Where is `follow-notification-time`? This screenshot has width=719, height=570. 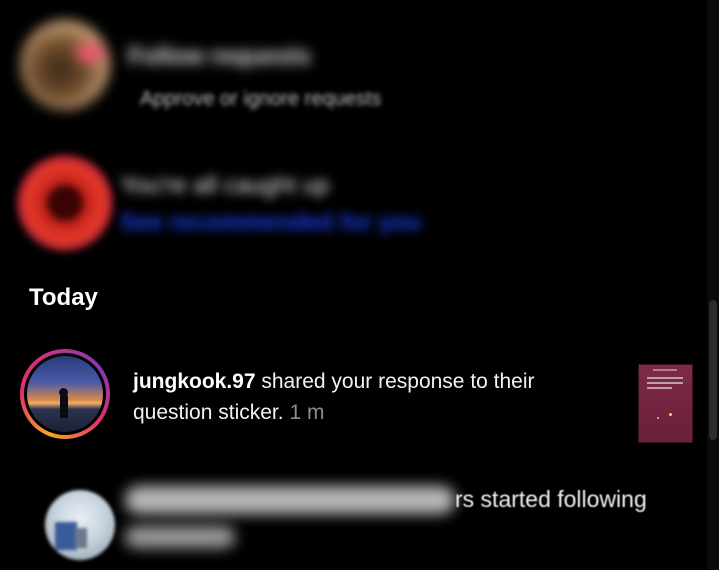
follow-notification-time is located at coordinates (180, 537).